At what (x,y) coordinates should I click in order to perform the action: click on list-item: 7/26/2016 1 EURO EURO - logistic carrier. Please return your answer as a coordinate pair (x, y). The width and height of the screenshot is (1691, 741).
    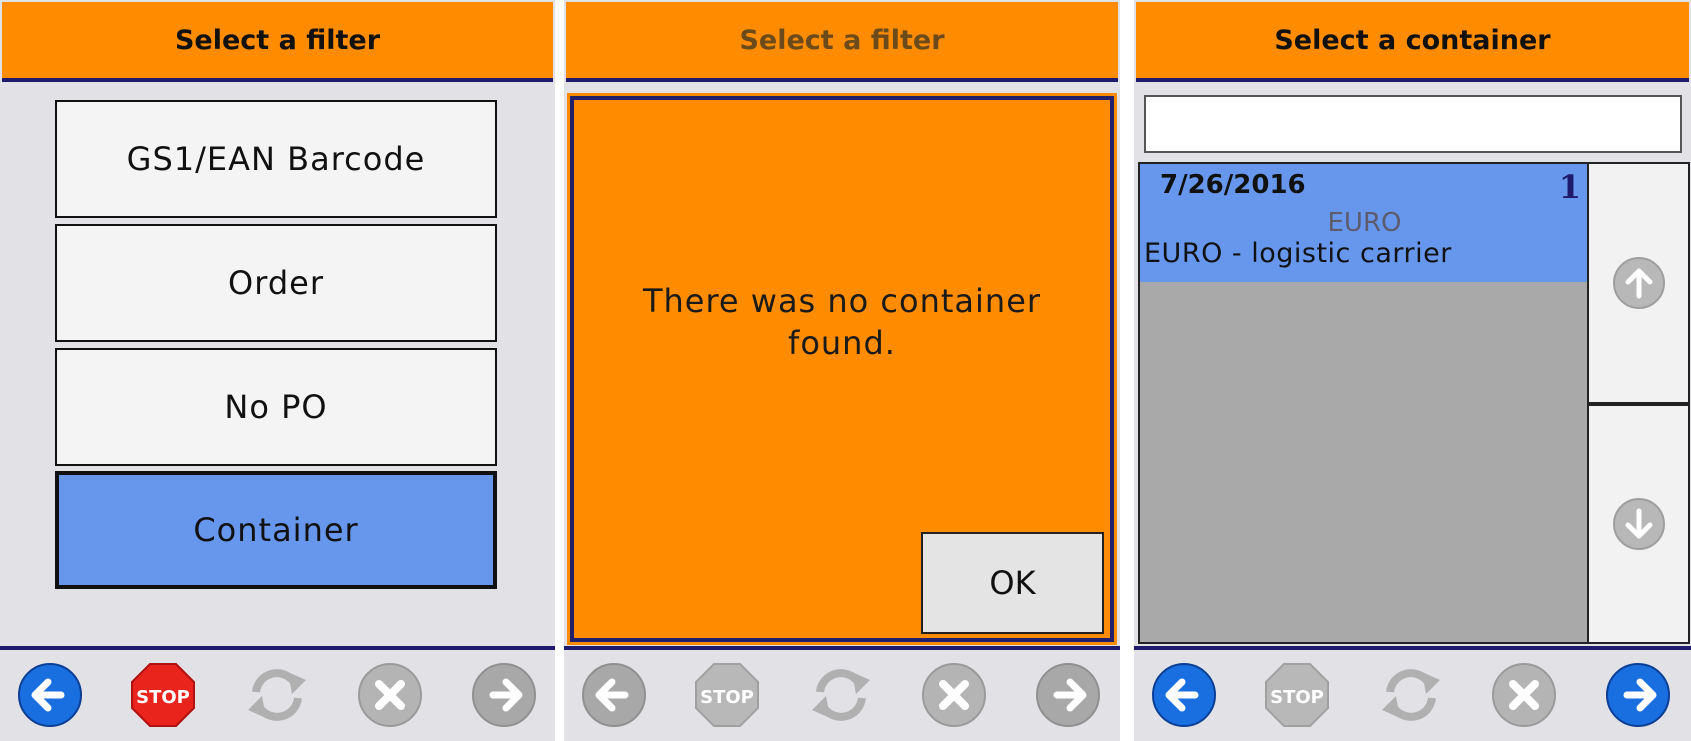
    Looking at the image, I should click on (1364, 223).